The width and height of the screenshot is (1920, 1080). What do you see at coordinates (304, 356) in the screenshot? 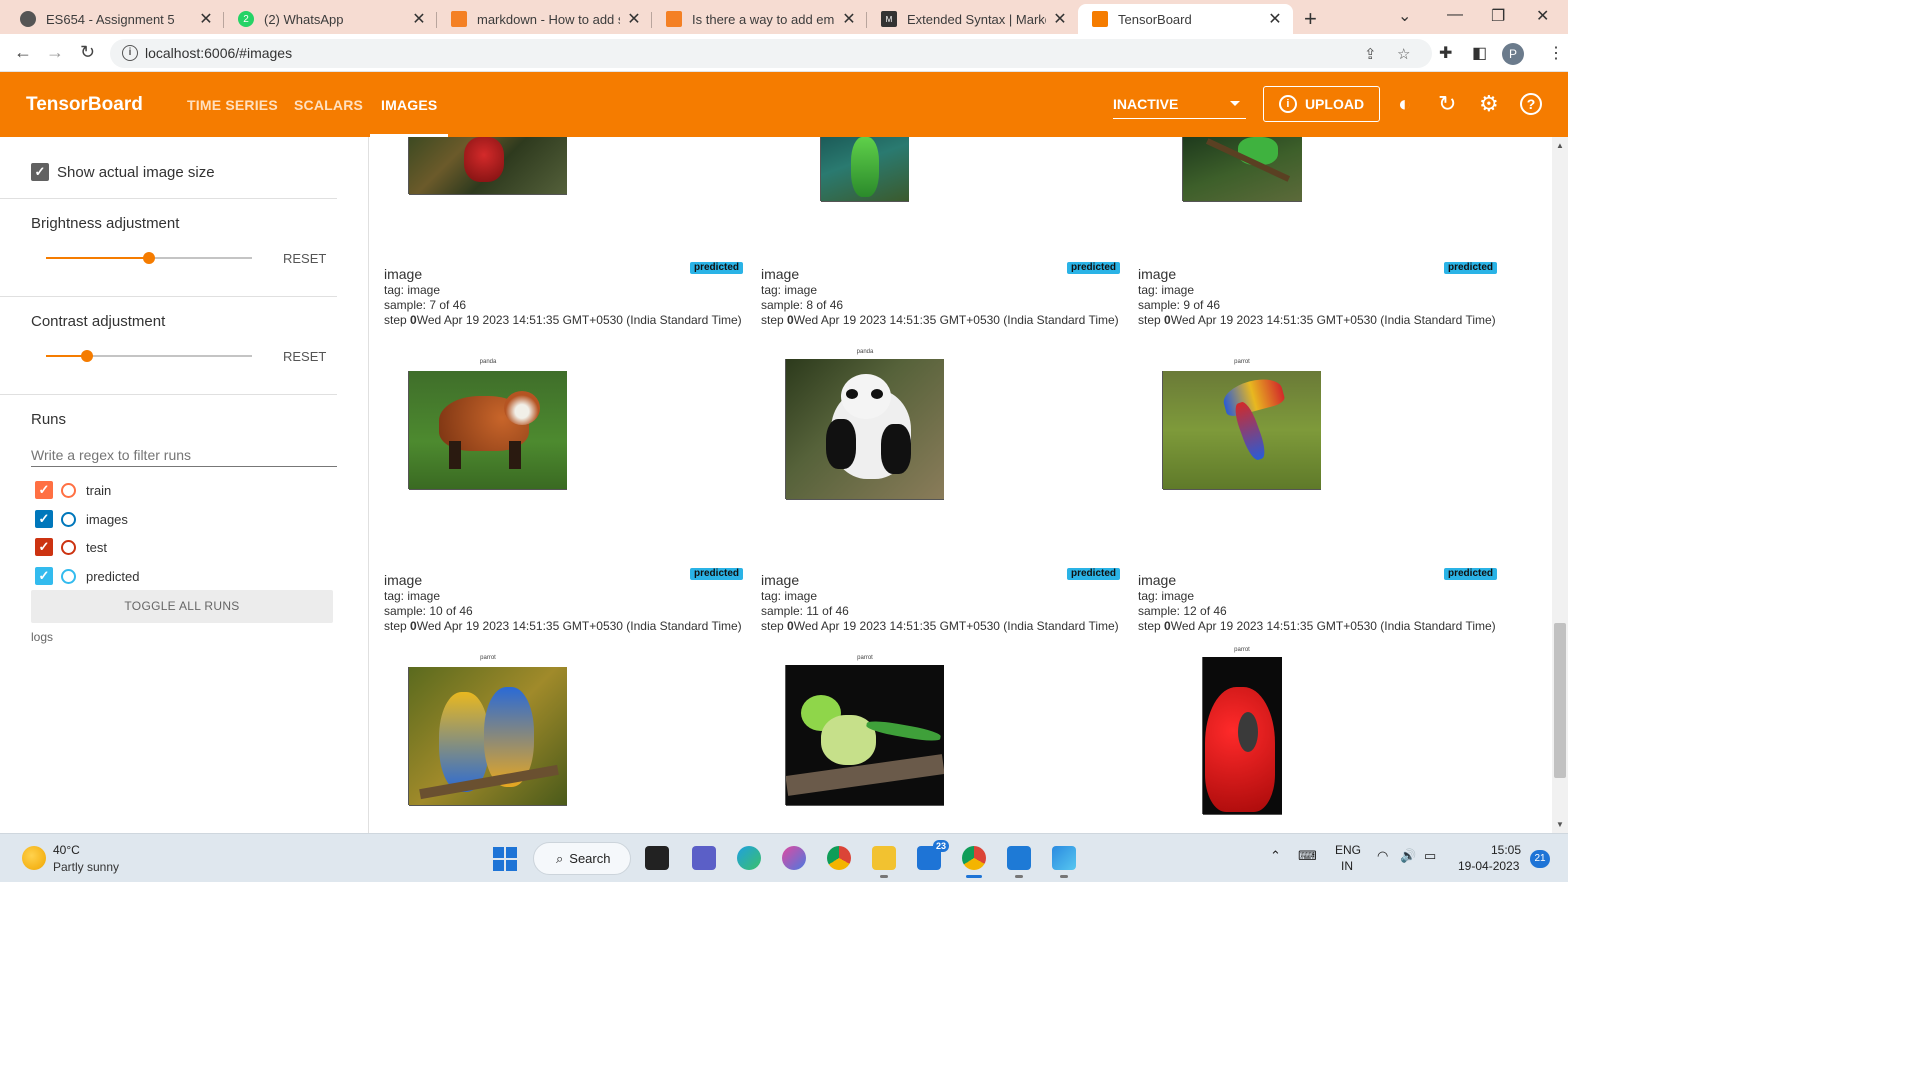
I see `contrast-reset-button: RESET` at bounding box center [304, 356].